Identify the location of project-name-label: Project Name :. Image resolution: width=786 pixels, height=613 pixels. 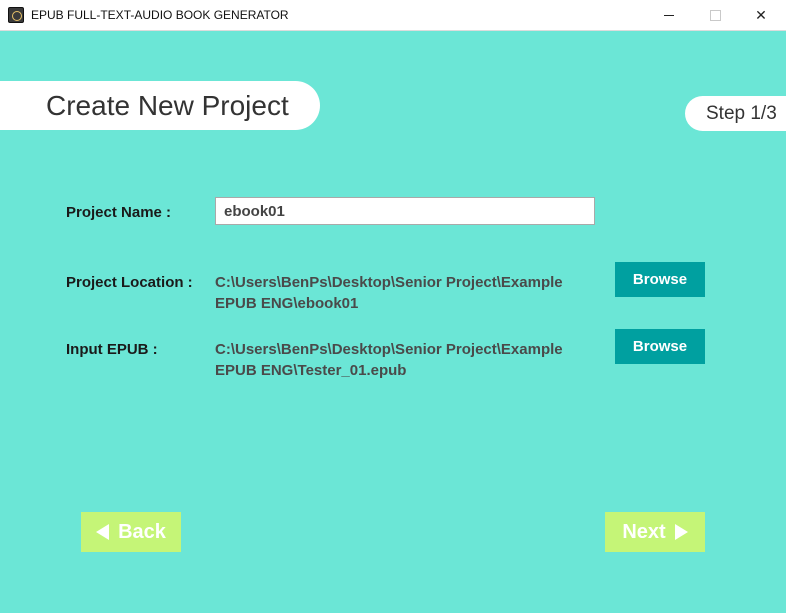
(119, 212).